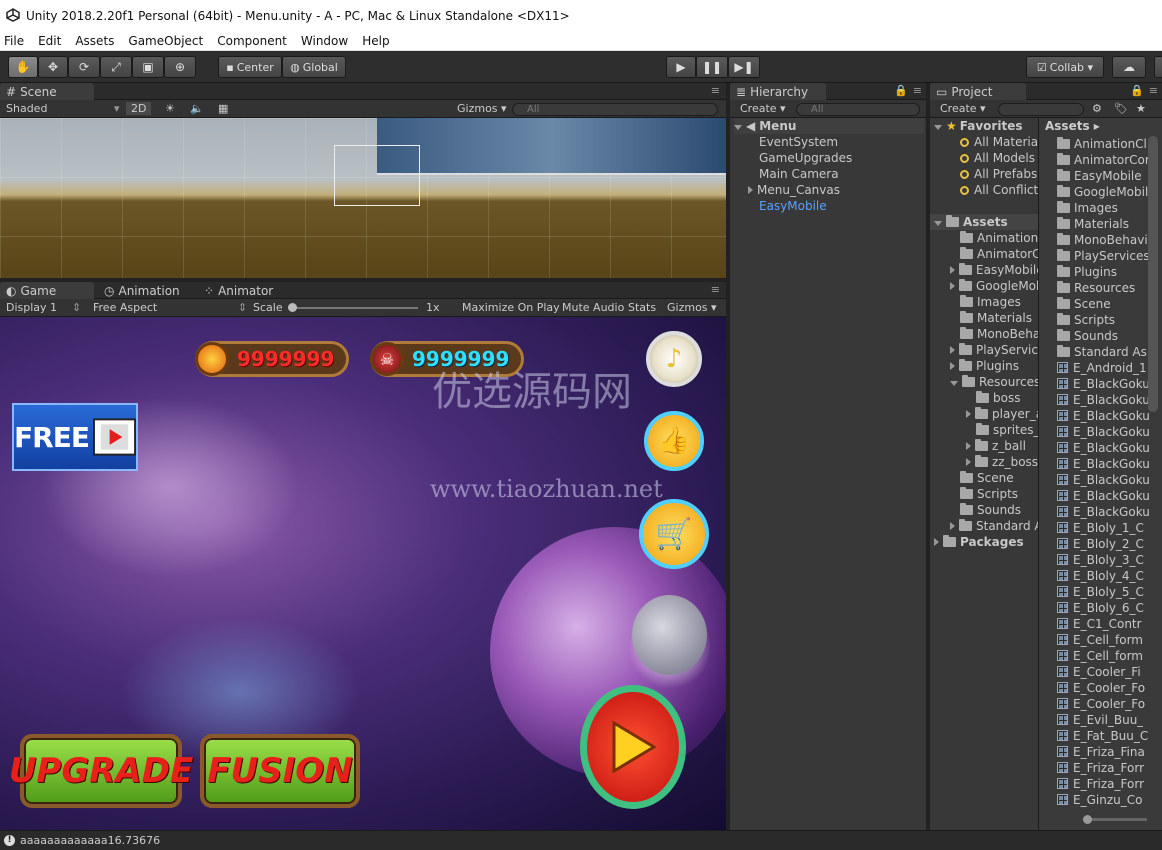 The height and width of the screenshot is (850, 1162). I want to click on project-tree-folder: GoogleMob, so click(994, 286).